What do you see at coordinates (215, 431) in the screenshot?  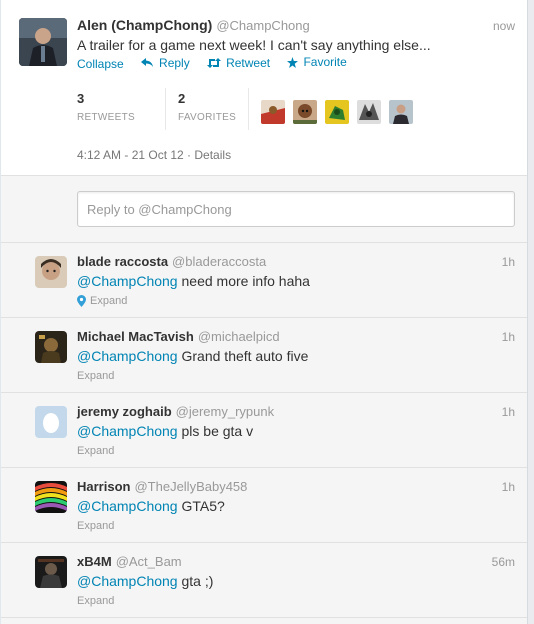 I see `tweet-body: pls be gta v` at bounding box center [215, 431].